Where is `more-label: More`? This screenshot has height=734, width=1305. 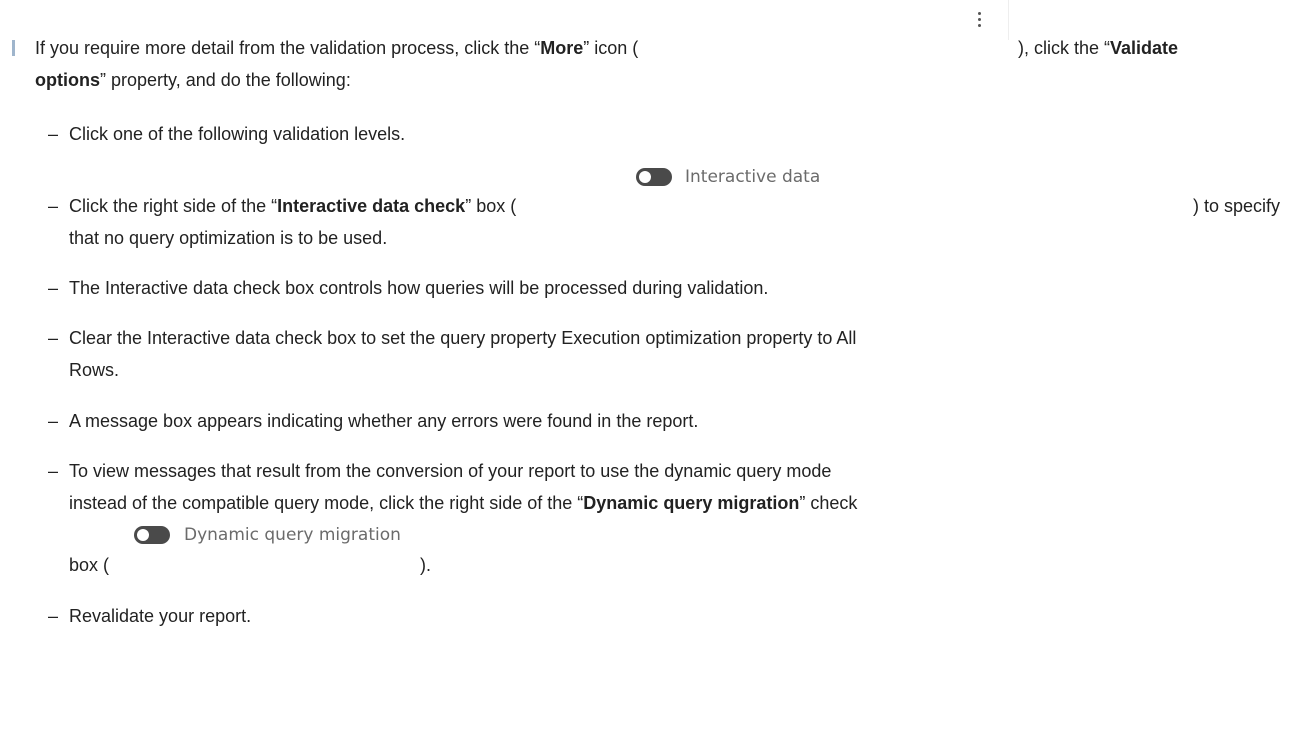 more-label: More is located at coordinates (562, 48).